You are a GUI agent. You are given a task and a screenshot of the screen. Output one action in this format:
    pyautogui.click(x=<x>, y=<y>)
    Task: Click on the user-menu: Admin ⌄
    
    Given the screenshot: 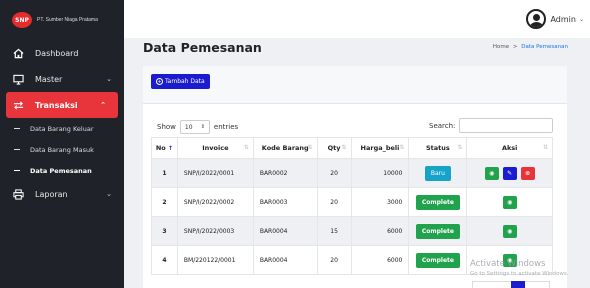 What is the action you would take?
    pyautogui.click(x=555, y=19)
    